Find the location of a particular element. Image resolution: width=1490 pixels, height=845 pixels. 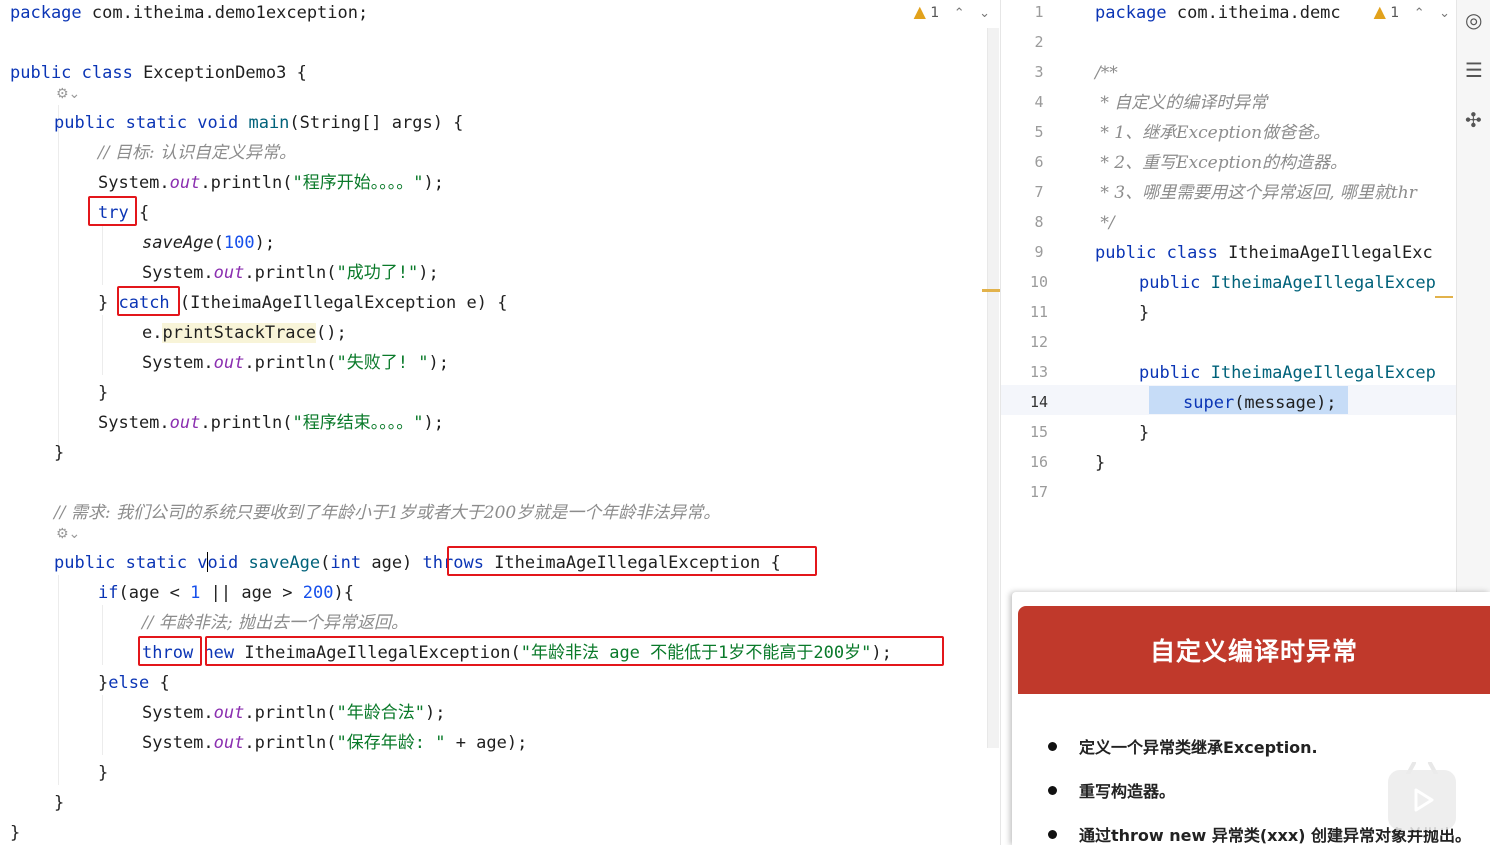

code-token: printStackTrace is located at coordinates (239, 333).